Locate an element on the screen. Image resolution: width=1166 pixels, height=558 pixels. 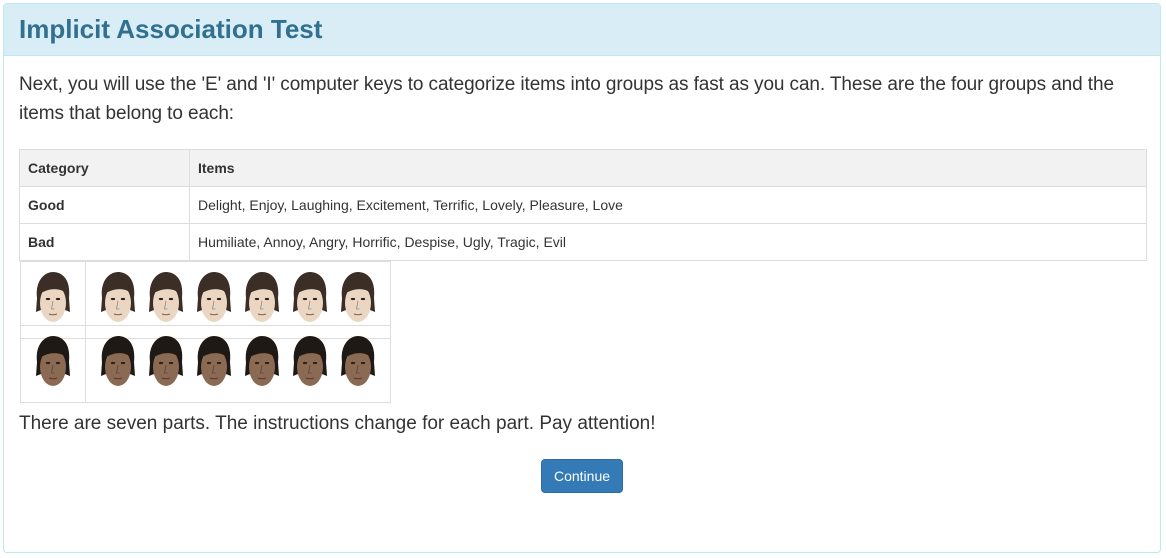
category-good: Good is located at coordinates (104, 205).